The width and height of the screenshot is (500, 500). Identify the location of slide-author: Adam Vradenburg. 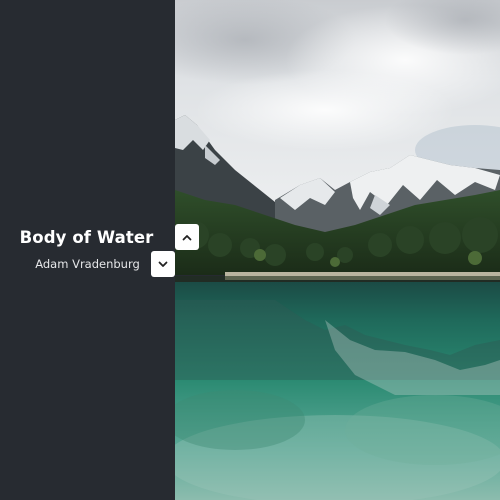
(87, 264).